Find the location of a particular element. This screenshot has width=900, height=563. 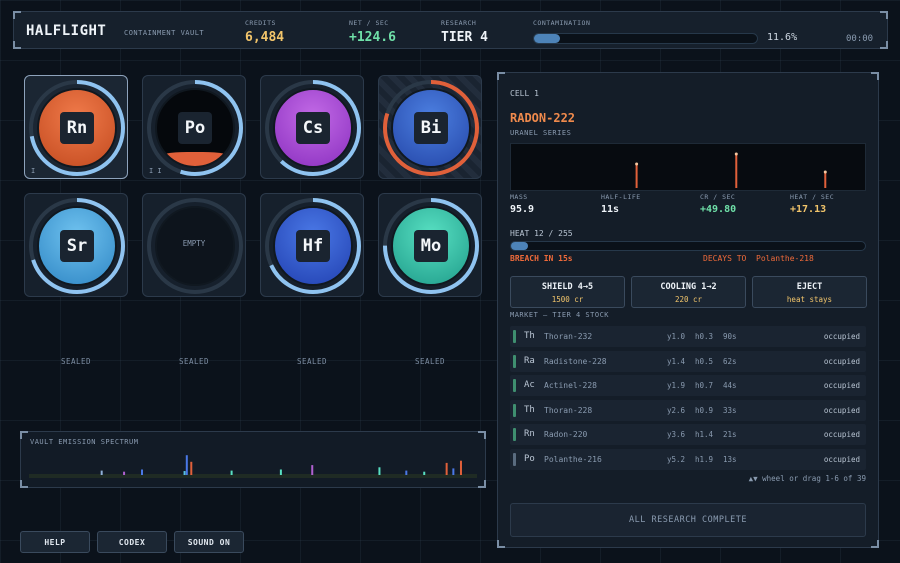

half-life-label: HALF-LIFE is located at coordinates (621, 197).